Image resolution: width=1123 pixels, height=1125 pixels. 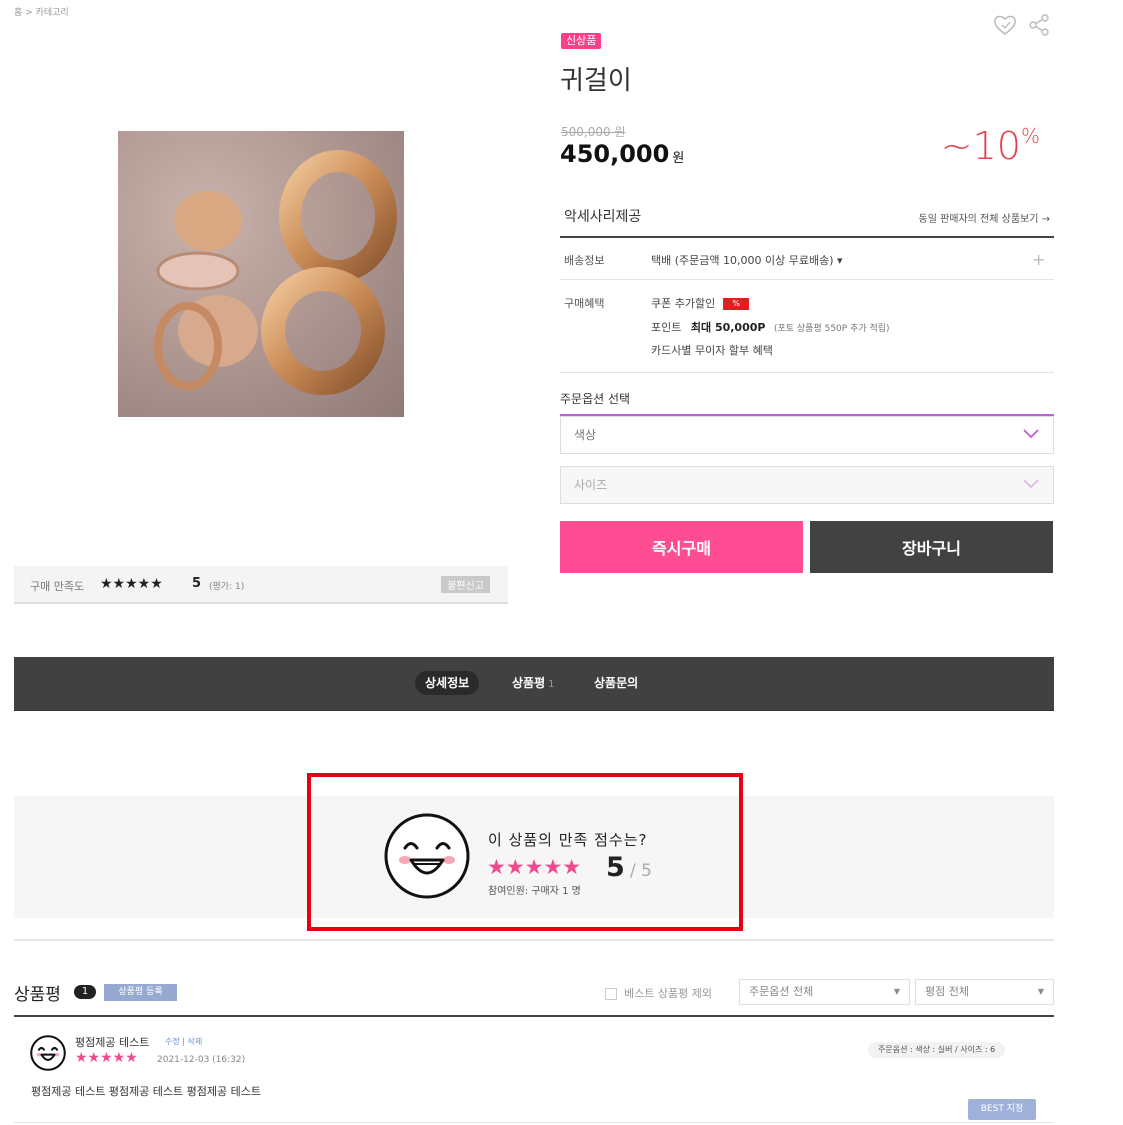 I want to click on write-review-button: 상품평 등록, so click(x=140, y=992).